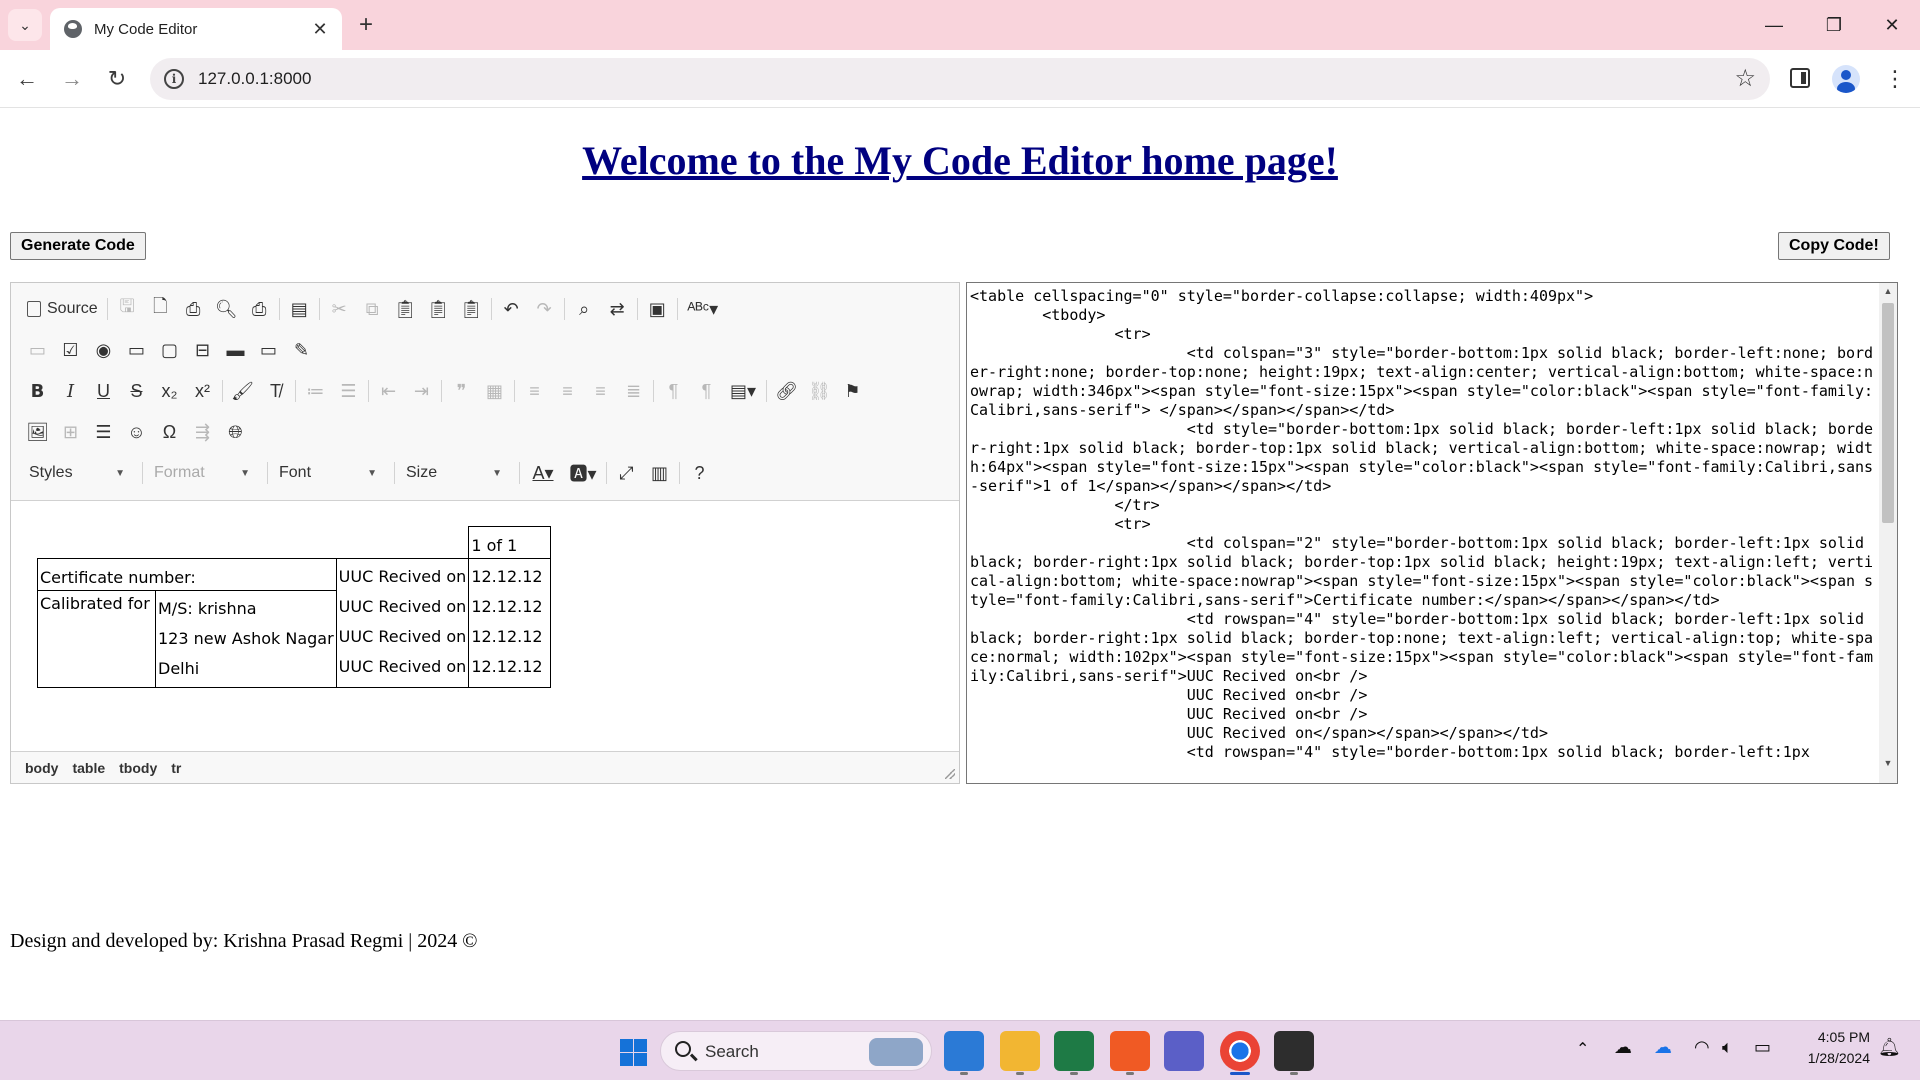  I want to click on source-button: Source, so click(62, 309).